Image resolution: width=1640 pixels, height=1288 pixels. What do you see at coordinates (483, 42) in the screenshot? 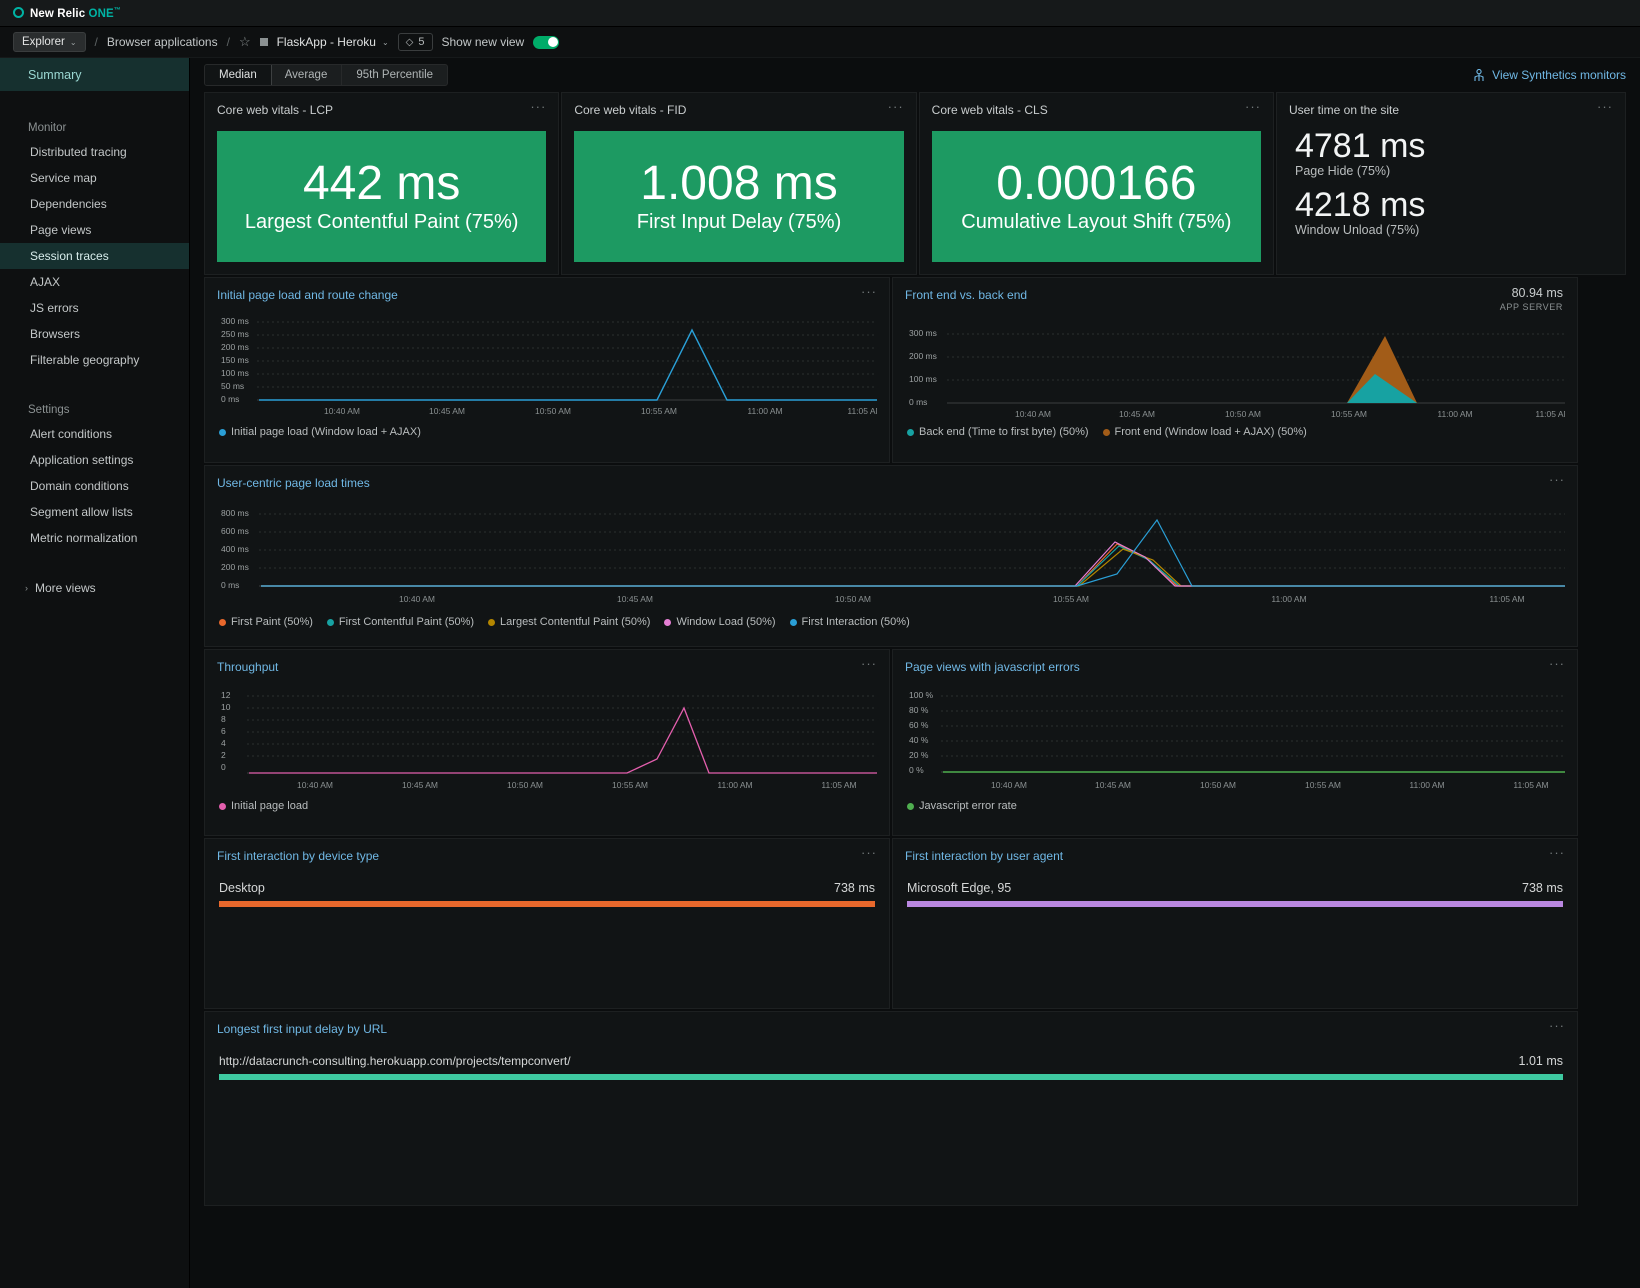
I see `show-new-view-label: Show new view` at bounding box center [483, 42].